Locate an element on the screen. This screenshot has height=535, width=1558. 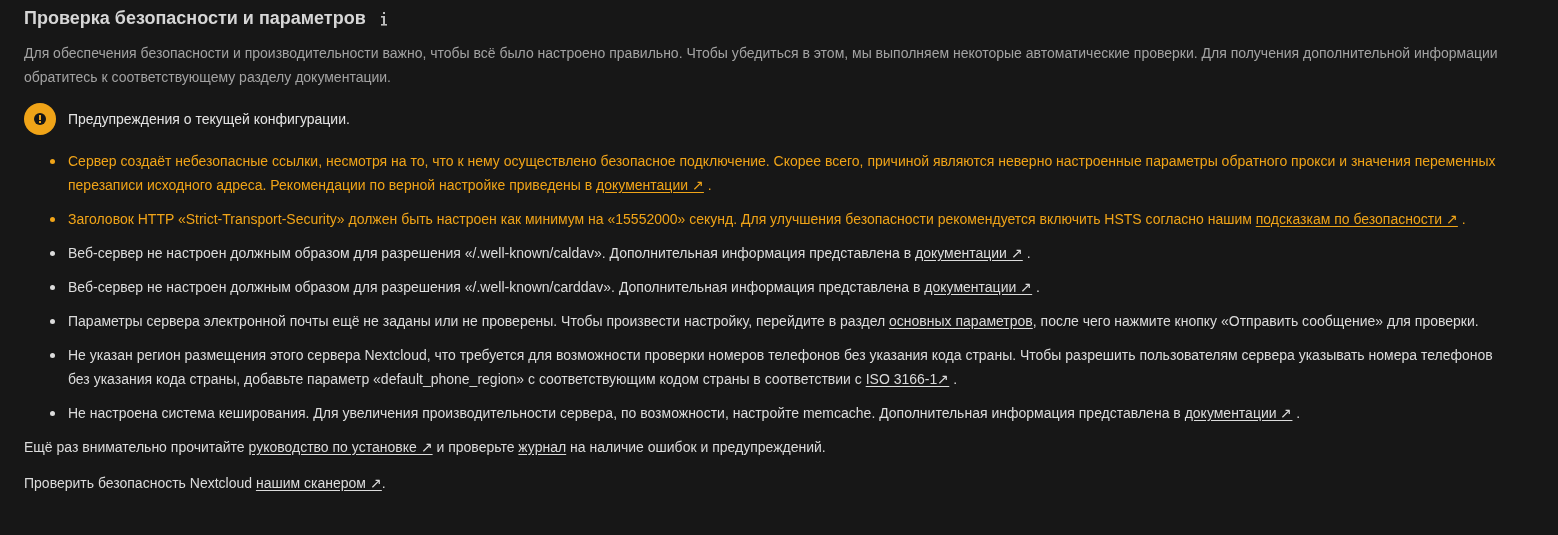
help-text: Проверить безопасность Nextcloud нашим сканером ↗. is located at coordinates (205, 483).